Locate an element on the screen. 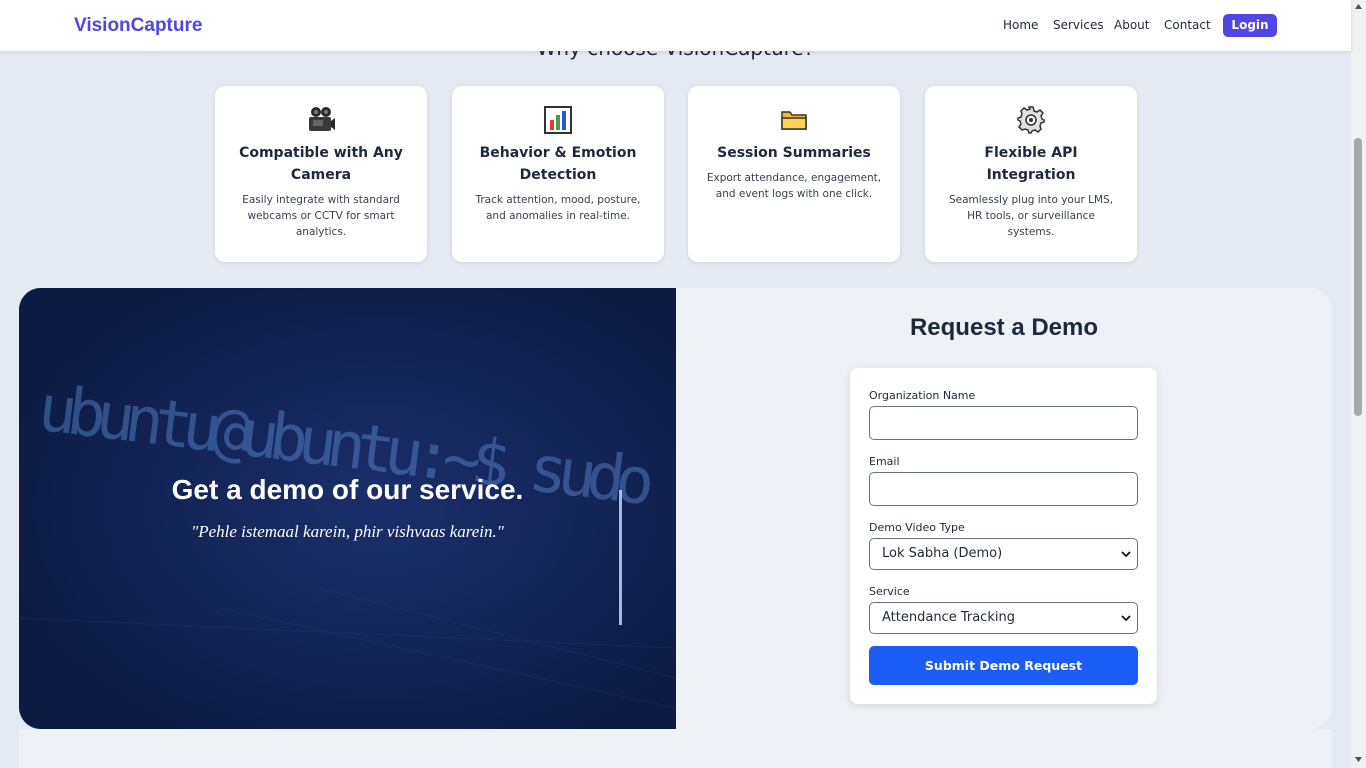 Image resolution: width=1366 pixels, height=768 pixels. gear-icon is located at coordinates (1031, 120).